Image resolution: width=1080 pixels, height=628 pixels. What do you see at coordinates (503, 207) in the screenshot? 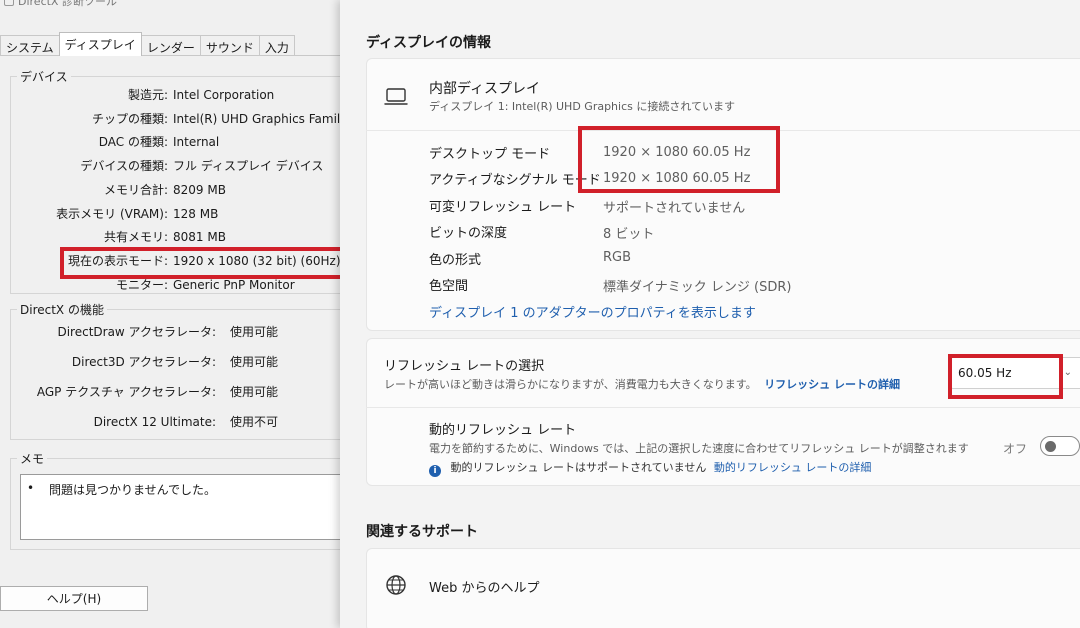
I see `info-label-vrr: 可変リフレッシュ レート` at bounding box center [503, 207].